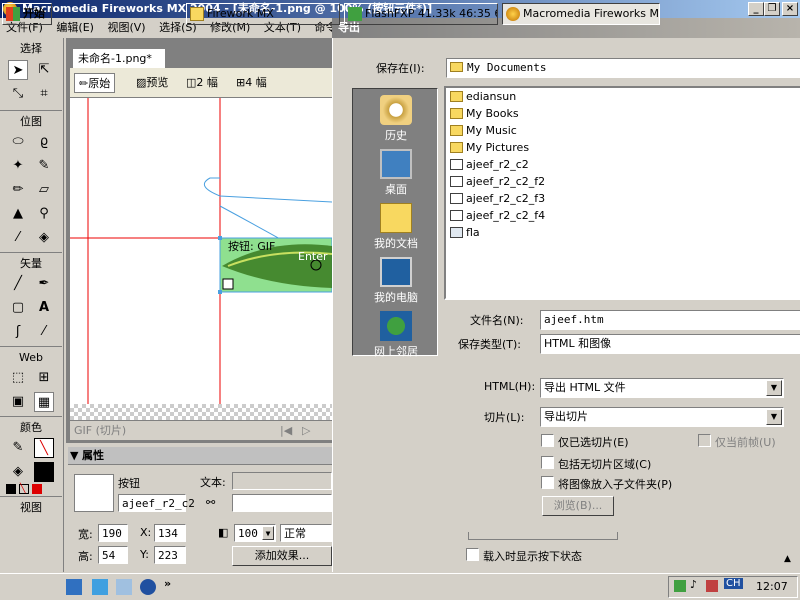 The image size is (800, 600). I want to click on pointer-tool-icon: ➤, so click(18, 70).